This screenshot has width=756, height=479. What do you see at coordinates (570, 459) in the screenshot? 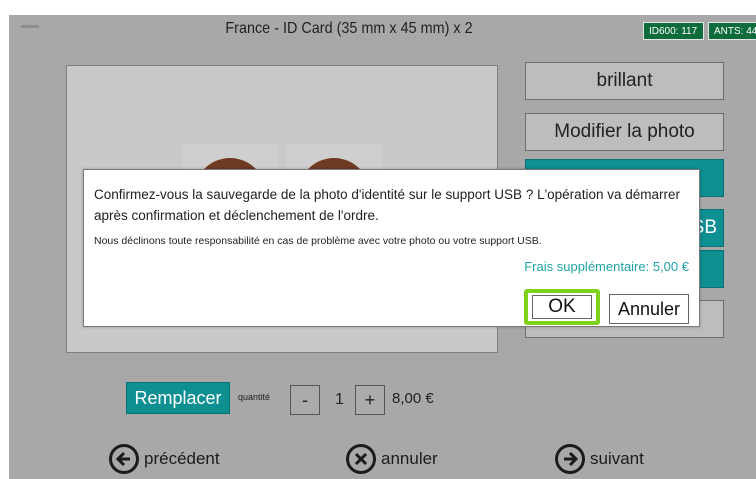
I see `arrow-right-circle-icon` at bounding box center [570, 459].